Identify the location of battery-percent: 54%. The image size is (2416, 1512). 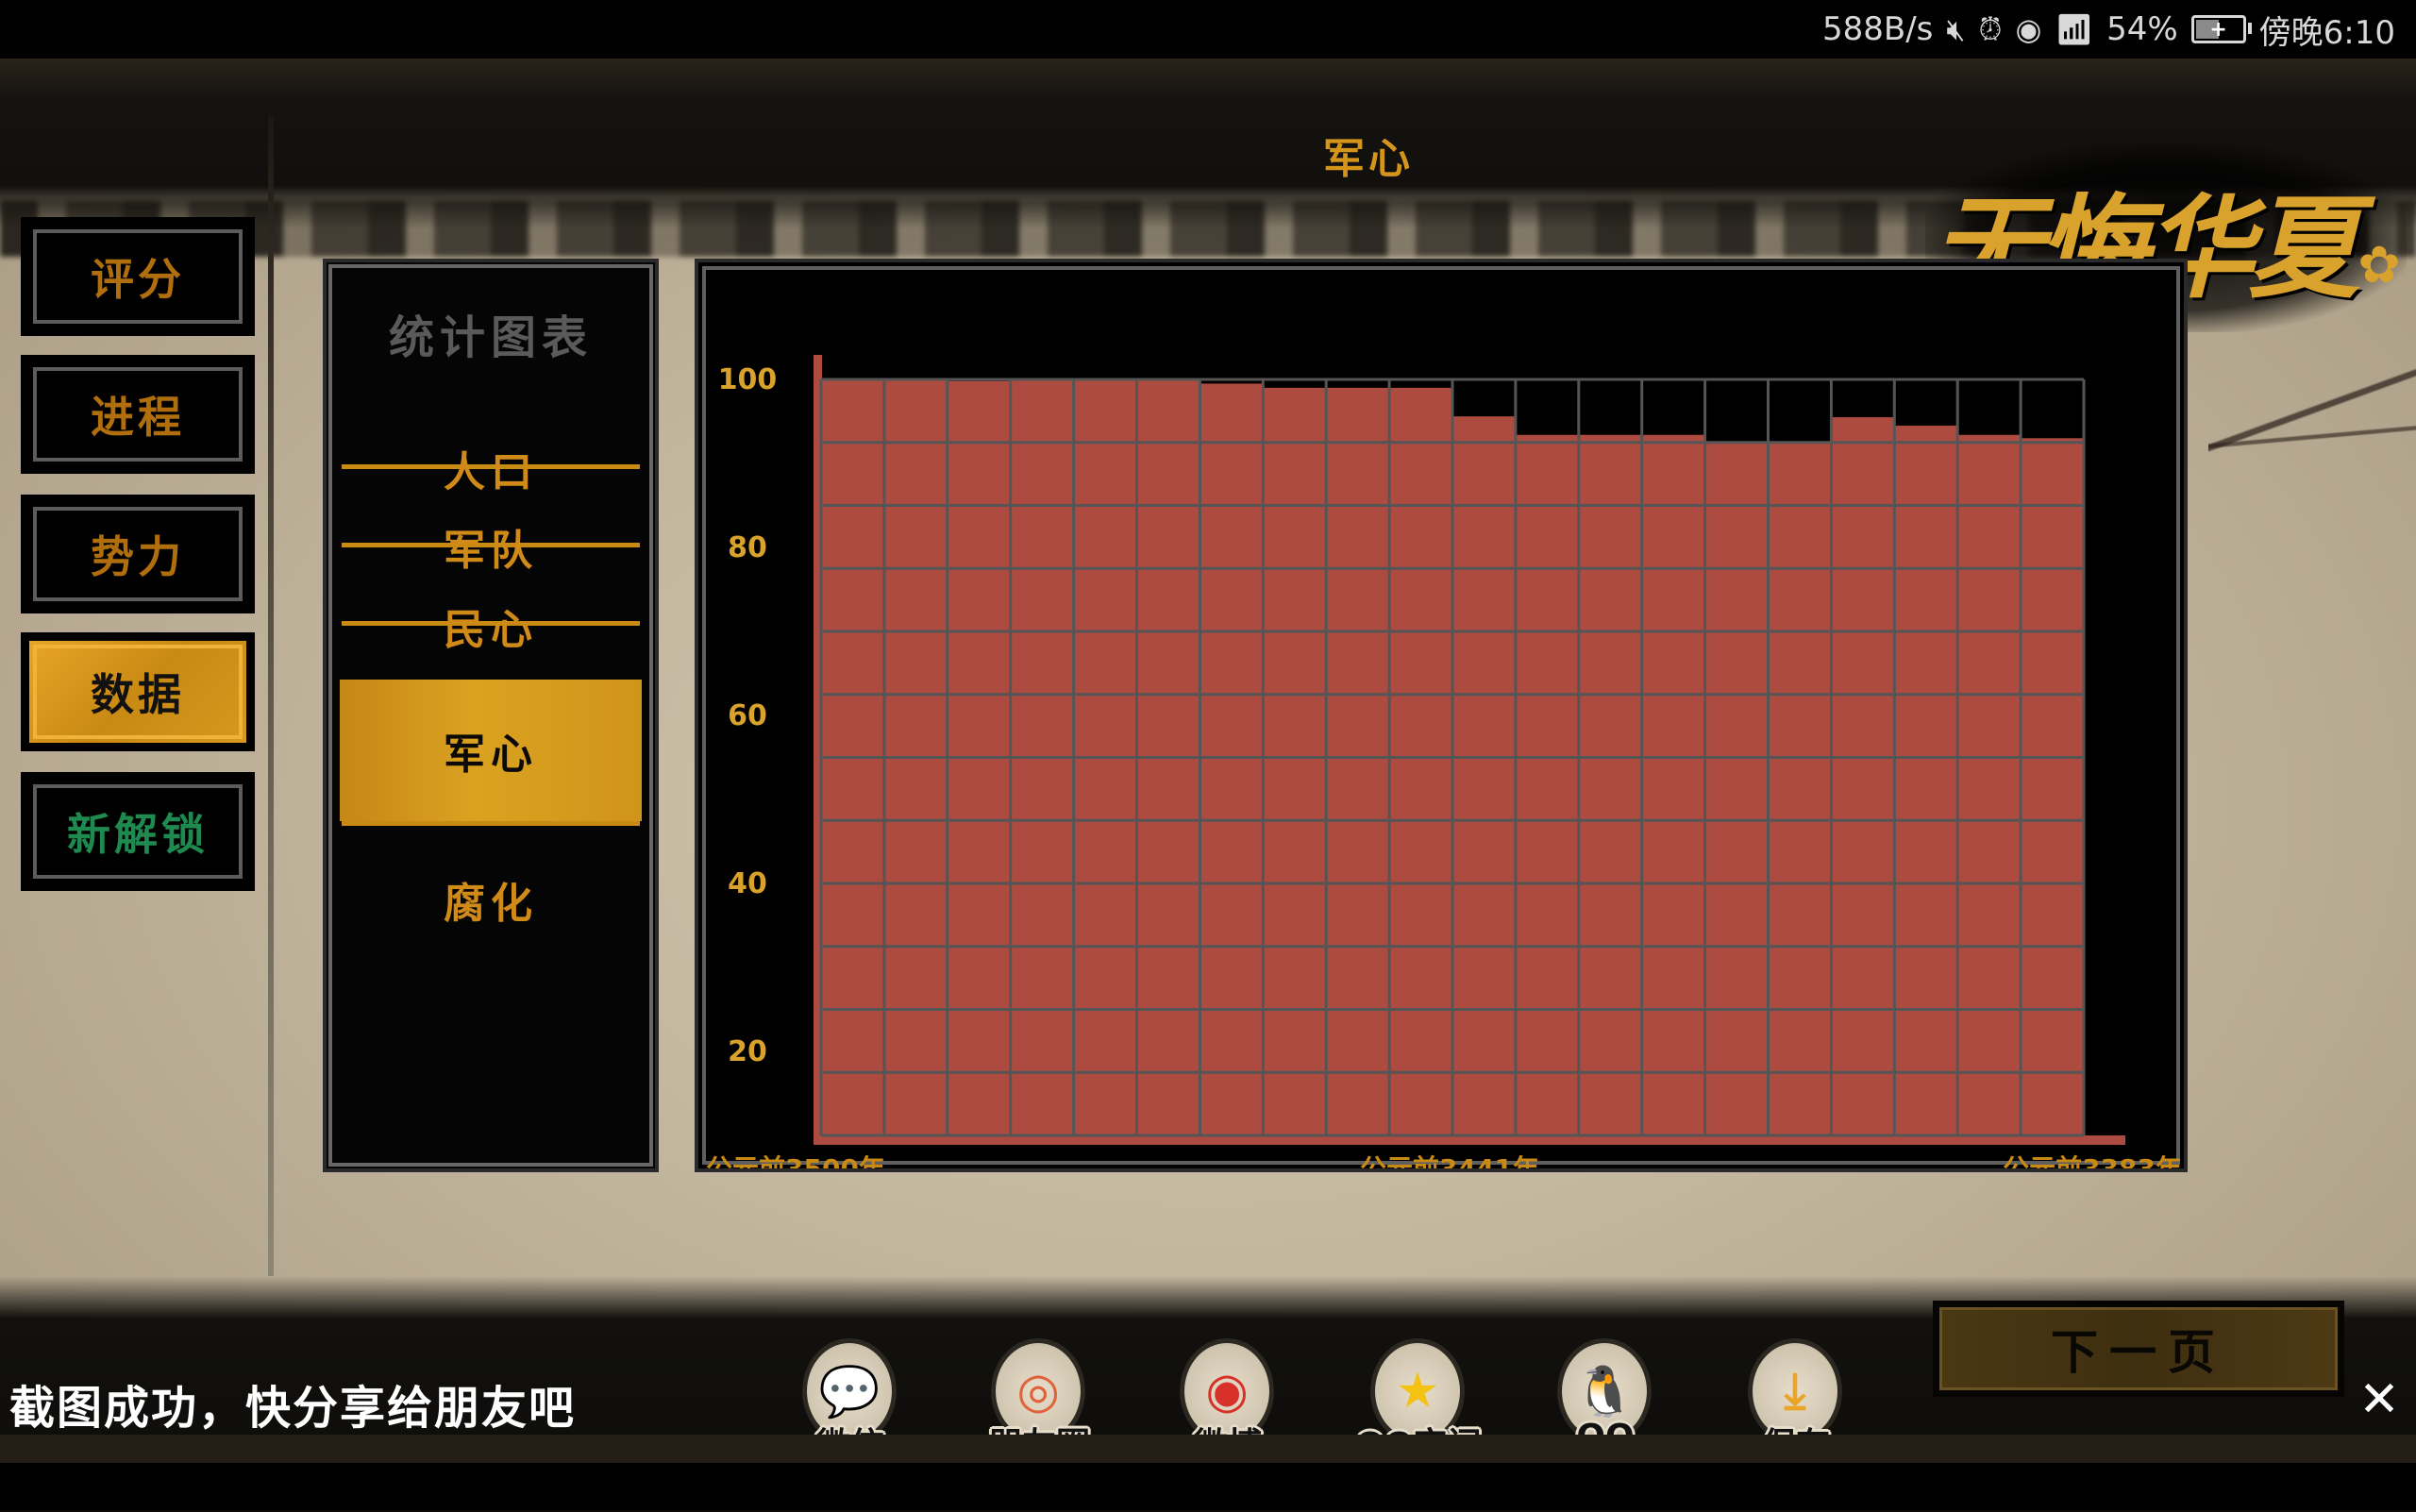
(2142, 29).